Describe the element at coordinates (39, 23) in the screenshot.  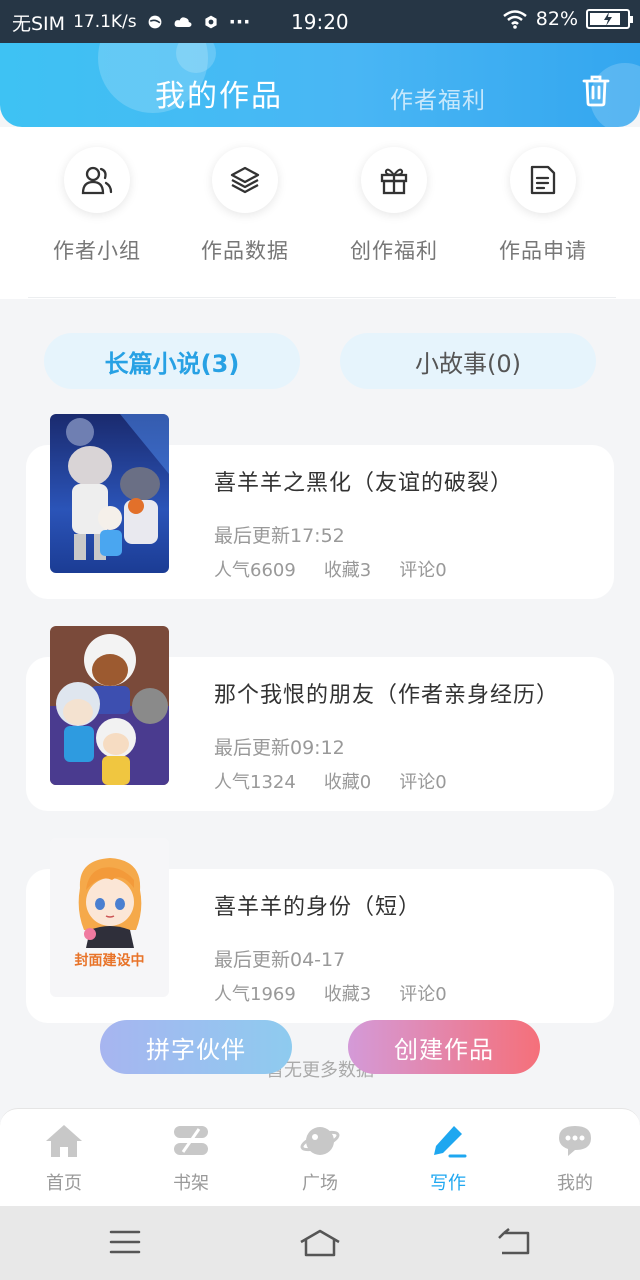
I see `carrier-text: 无SIM` at that location.